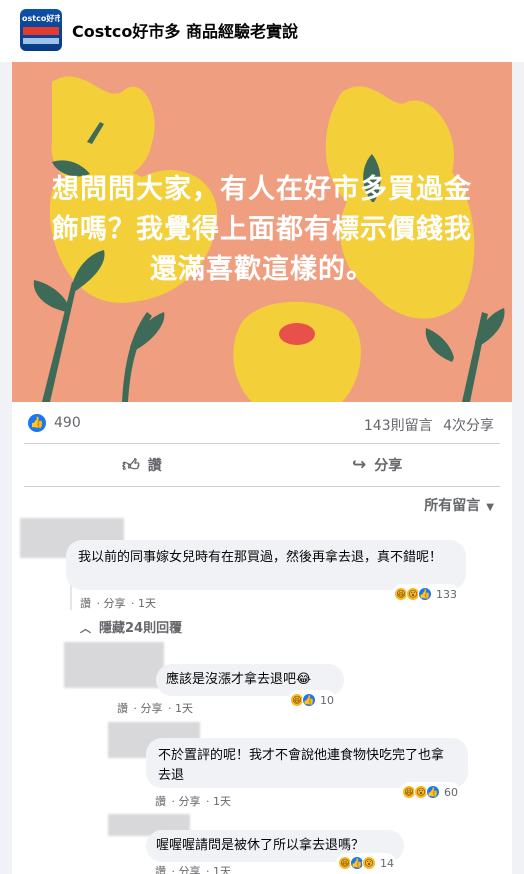 The image size is (524, 874). Describe the element at coordinates (260, 557) in the screenshot. I see `comment-text: 我以前的同事嫁女兒時有在那買過，然後再拿去退，真不錯呢！` at that location.